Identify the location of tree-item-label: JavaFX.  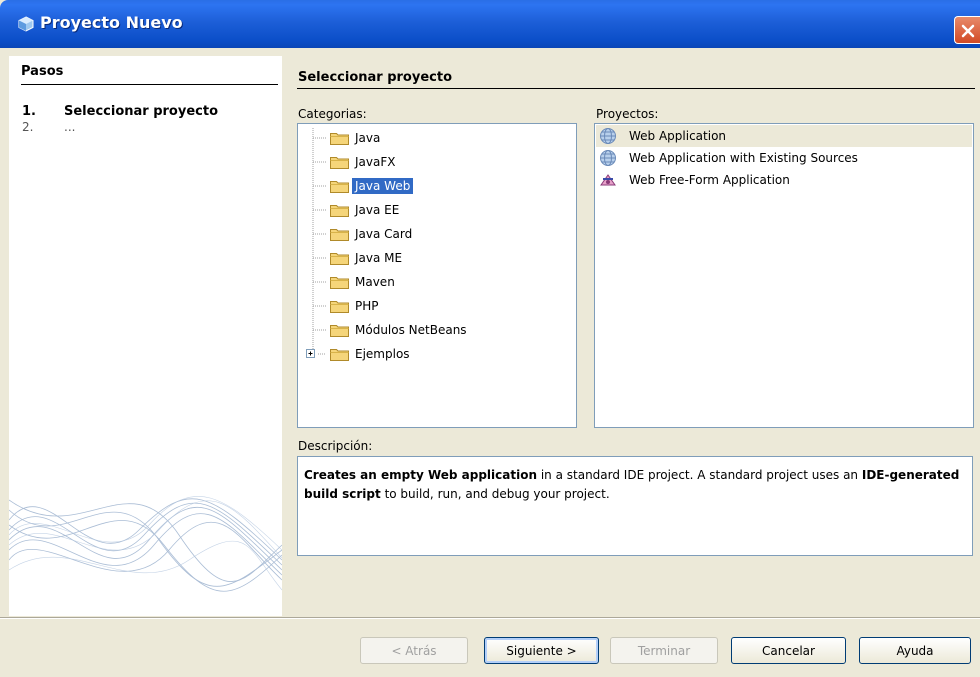
(375, 162).